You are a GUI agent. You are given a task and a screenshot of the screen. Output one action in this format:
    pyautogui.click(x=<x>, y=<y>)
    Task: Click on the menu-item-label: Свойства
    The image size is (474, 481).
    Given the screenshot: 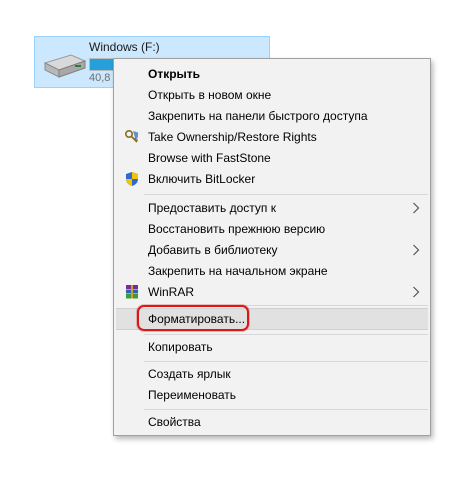 What is the action you would take?
    pyautogui.click(x=174, y=422)
    